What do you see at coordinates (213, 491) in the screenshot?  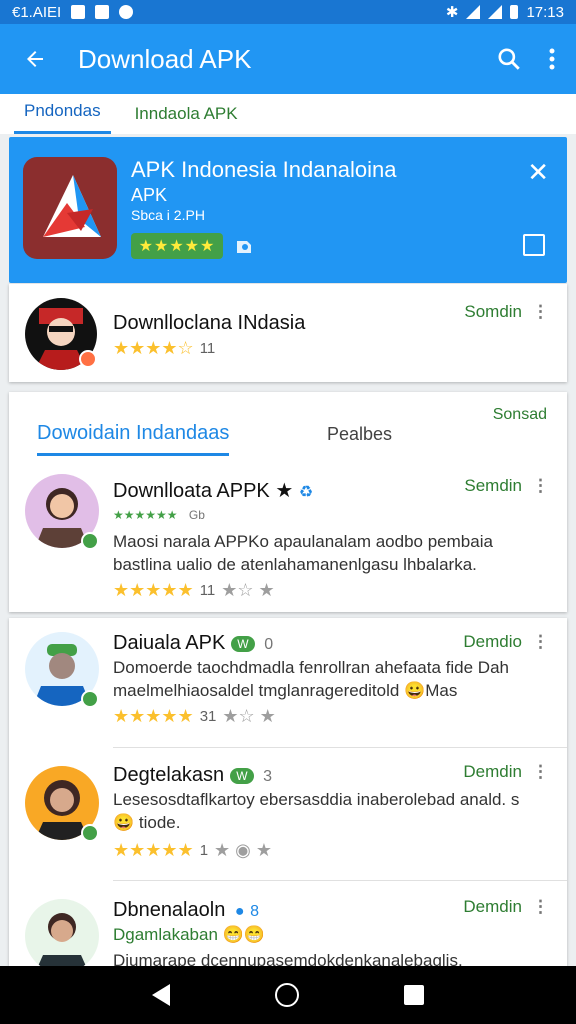 I see `item-title: Downlloata APPK ★ ♻` at bounding box center [213, 491].